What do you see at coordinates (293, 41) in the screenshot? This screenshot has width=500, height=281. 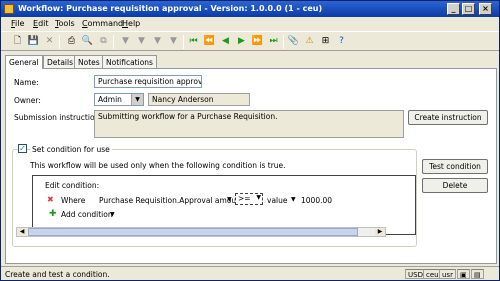 I see `document-handling-icon: 📎` at bounding box center [293, 41].